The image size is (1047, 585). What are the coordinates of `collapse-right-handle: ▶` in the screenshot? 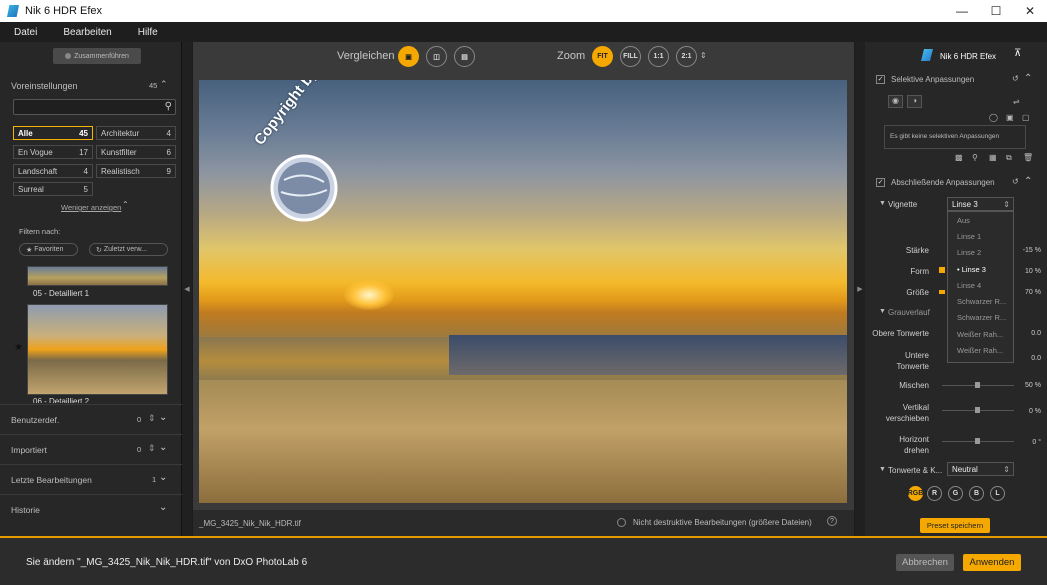 It's located at (860, 289).